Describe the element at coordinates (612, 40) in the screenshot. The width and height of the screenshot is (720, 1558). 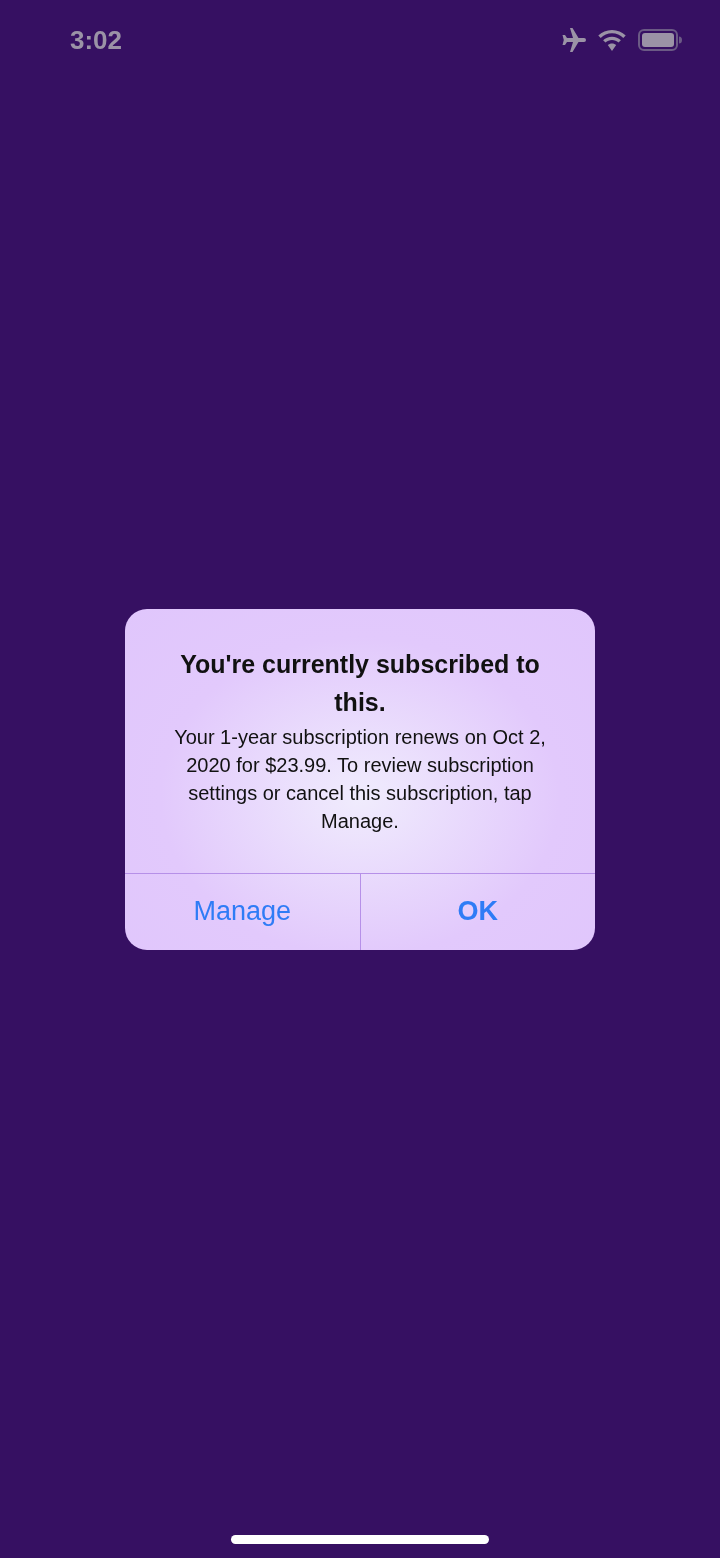
I see `wifi-icon` at that location.